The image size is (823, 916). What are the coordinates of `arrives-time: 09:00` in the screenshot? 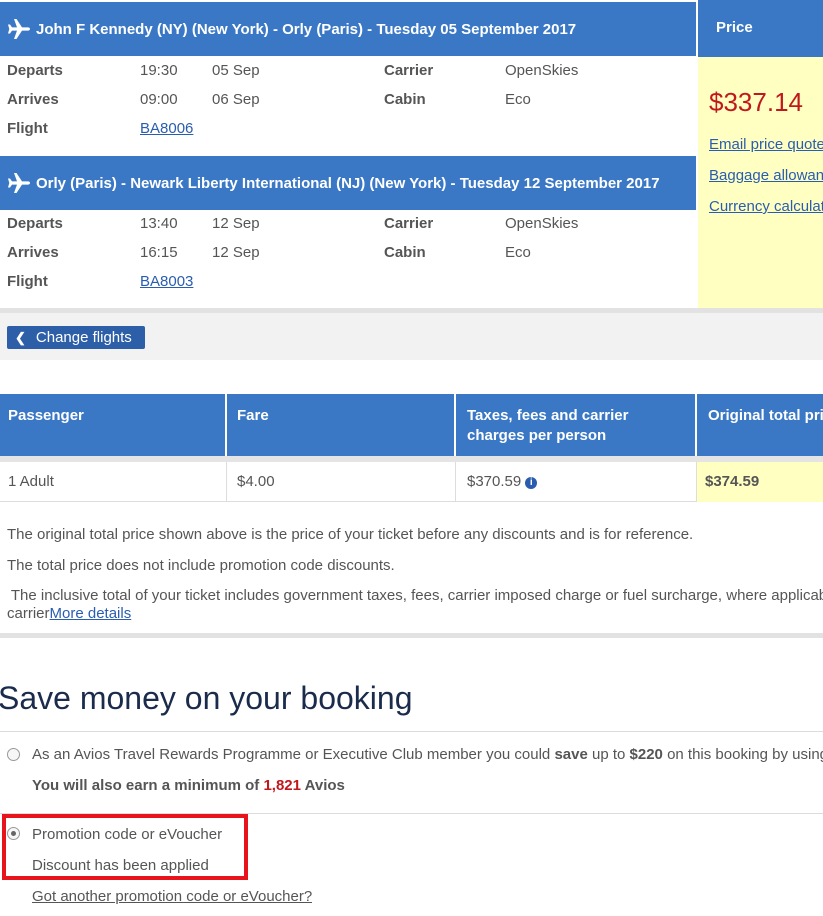 It's located at (159, 99).